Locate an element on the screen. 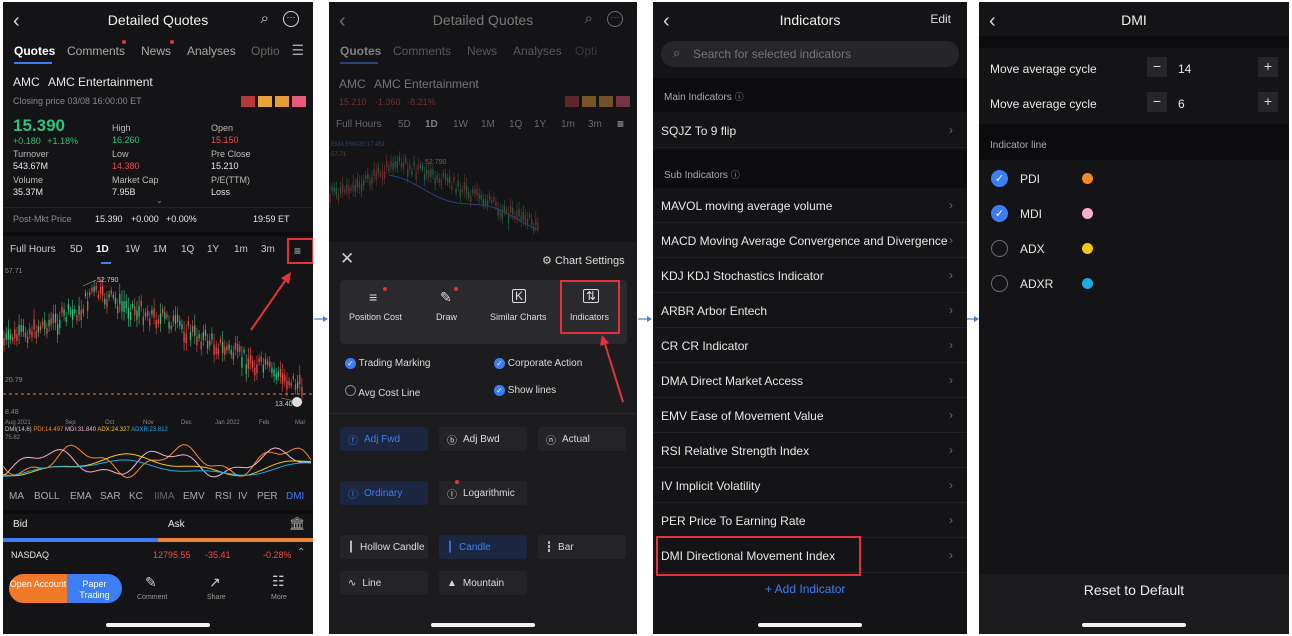 Image resolution: width=1292 pixels, height=636 pixels. indicator-tab: RSI is located at coordinates (226, 496).